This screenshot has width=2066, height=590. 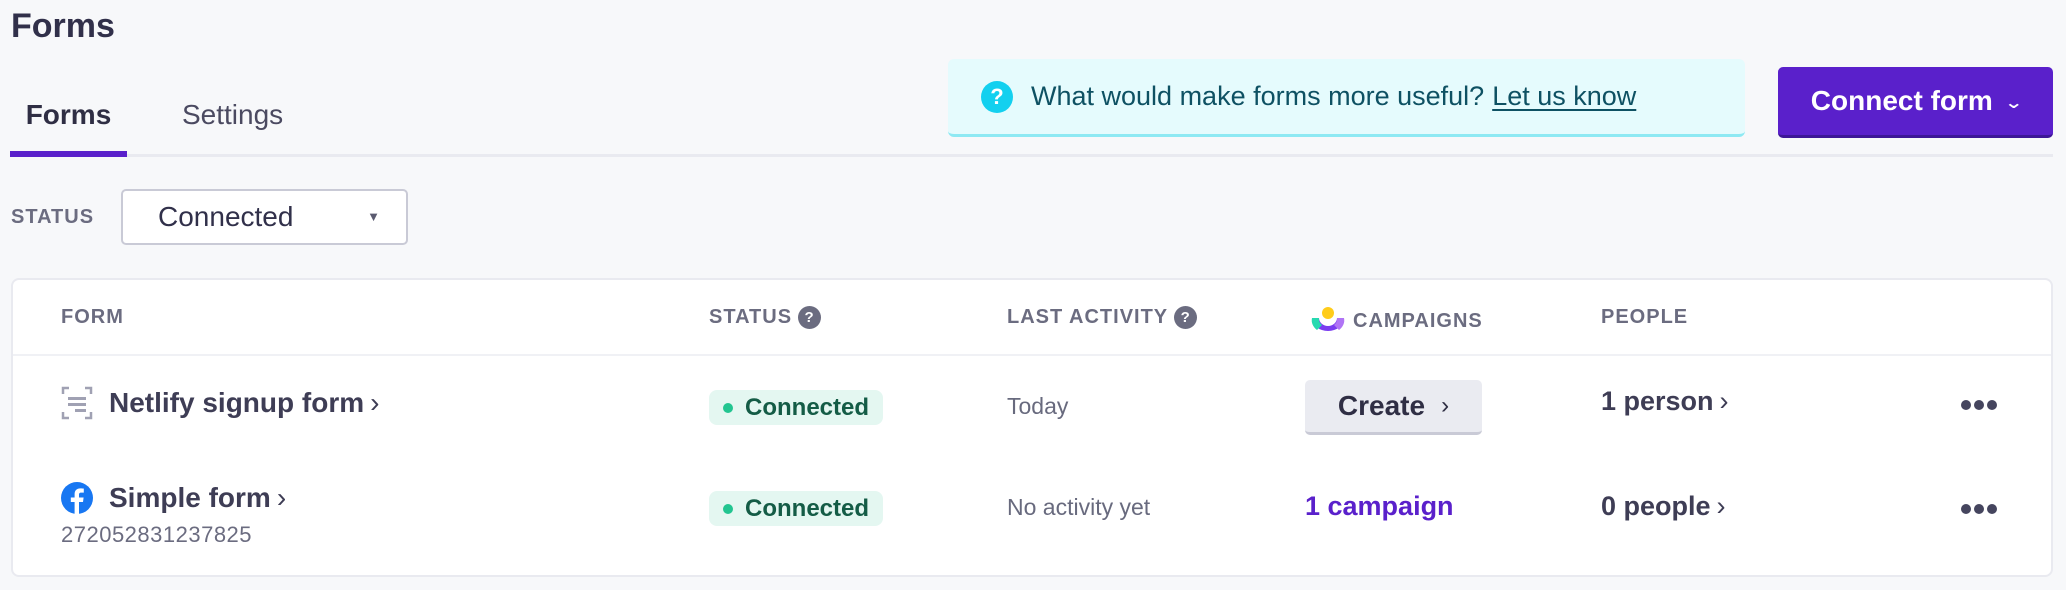 I want to click on tab-bar-divider, so click(x=1031, y=155).